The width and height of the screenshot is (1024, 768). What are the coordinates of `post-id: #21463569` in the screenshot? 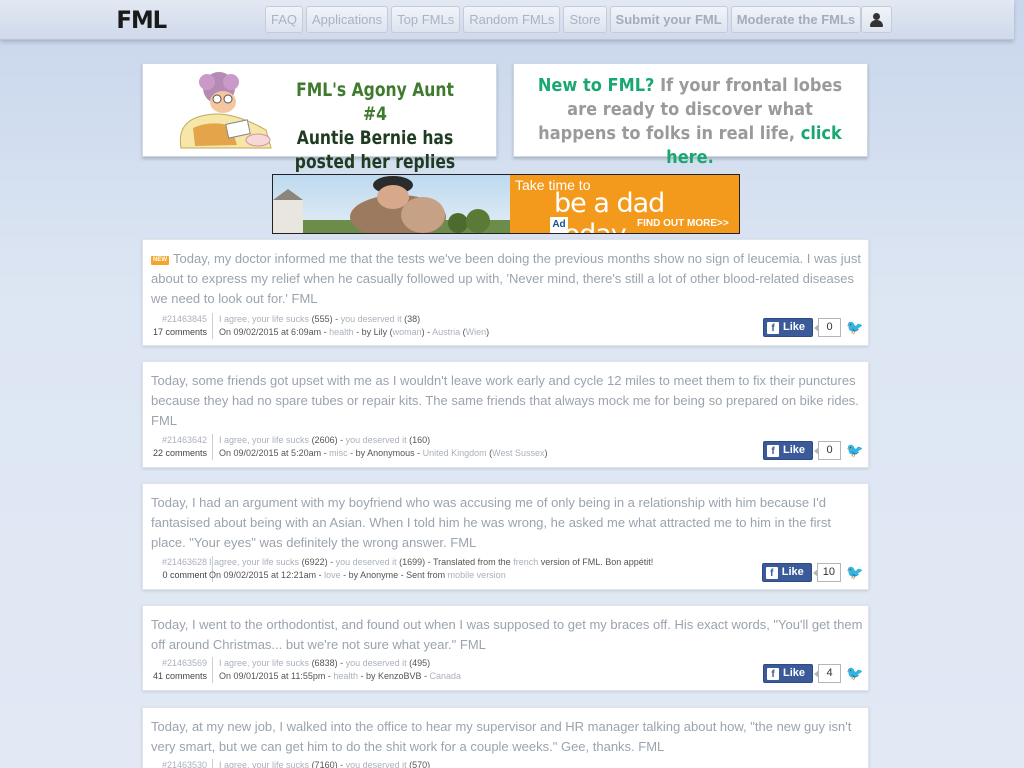 It's located at (179, 663).